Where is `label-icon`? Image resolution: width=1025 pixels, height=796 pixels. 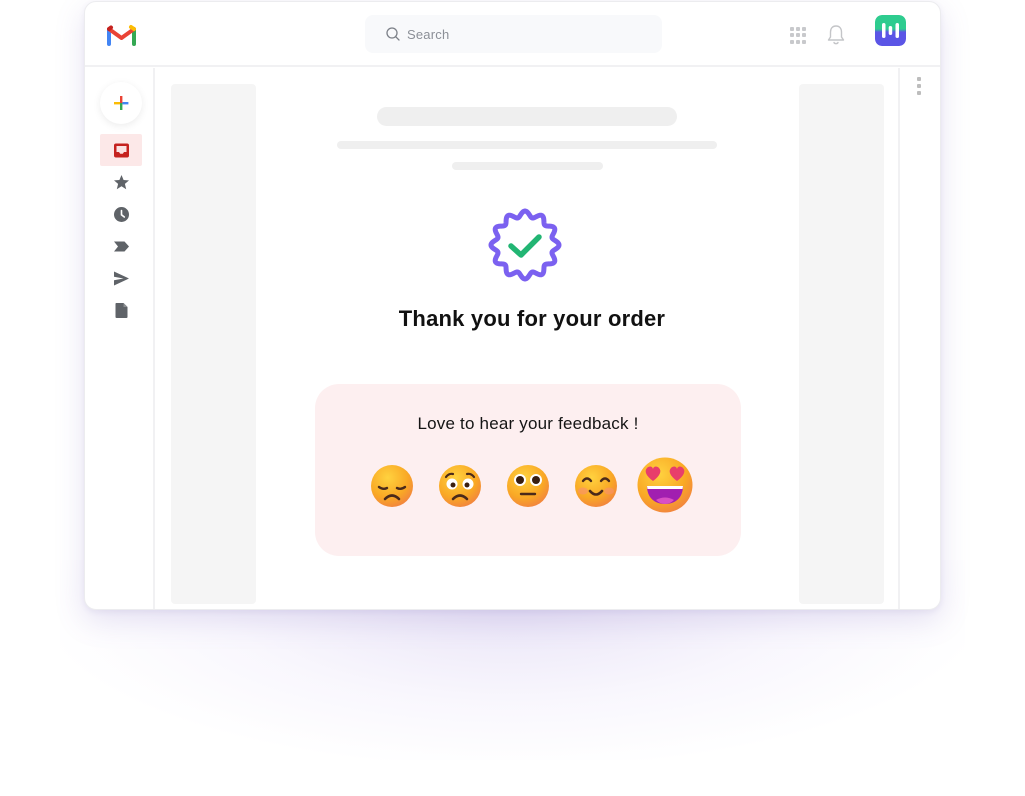 label-icon is located at coordinates (121, 246).